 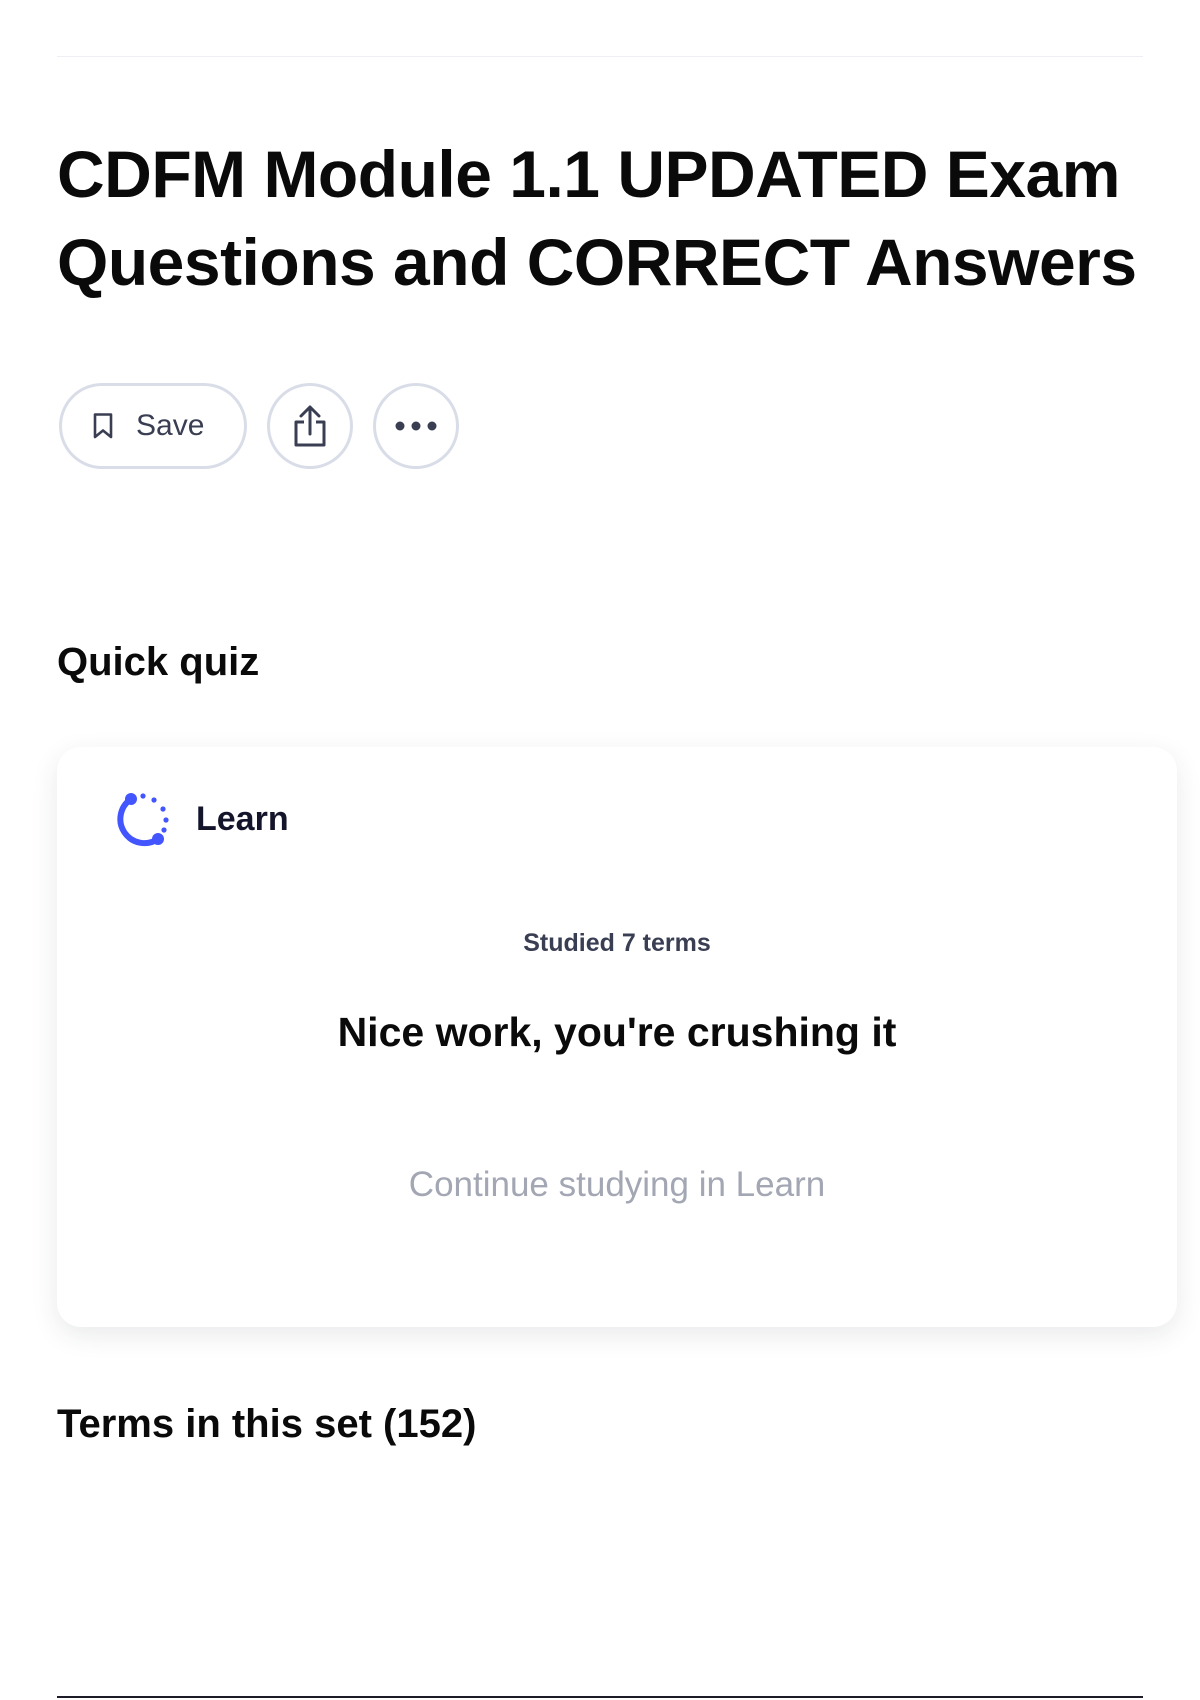 I want to click on save-button: Save, so click(x=153, y=426).